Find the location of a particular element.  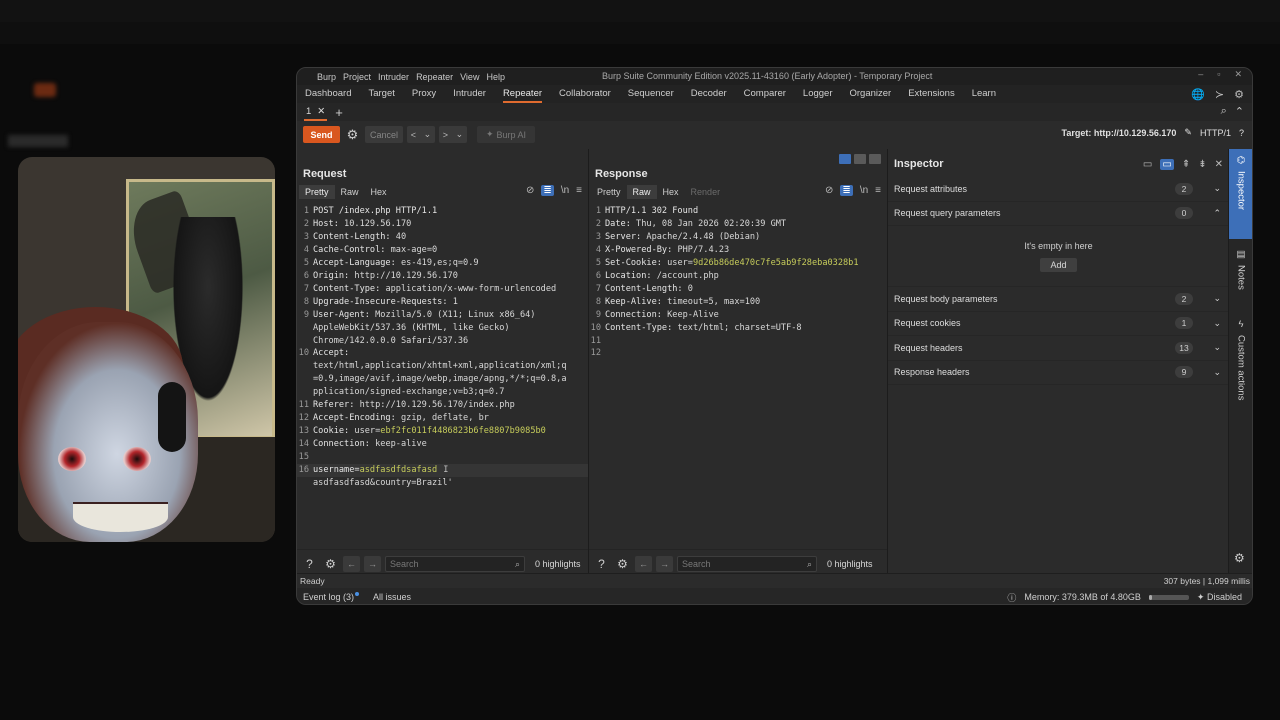

close-tab-icon: ✕ is located at coordinates (321, 111).